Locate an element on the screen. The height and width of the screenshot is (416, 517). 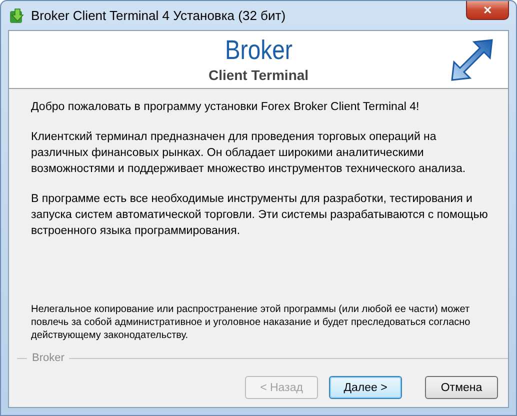
dialog-button: Отмена is located at coordinates (461, 387).